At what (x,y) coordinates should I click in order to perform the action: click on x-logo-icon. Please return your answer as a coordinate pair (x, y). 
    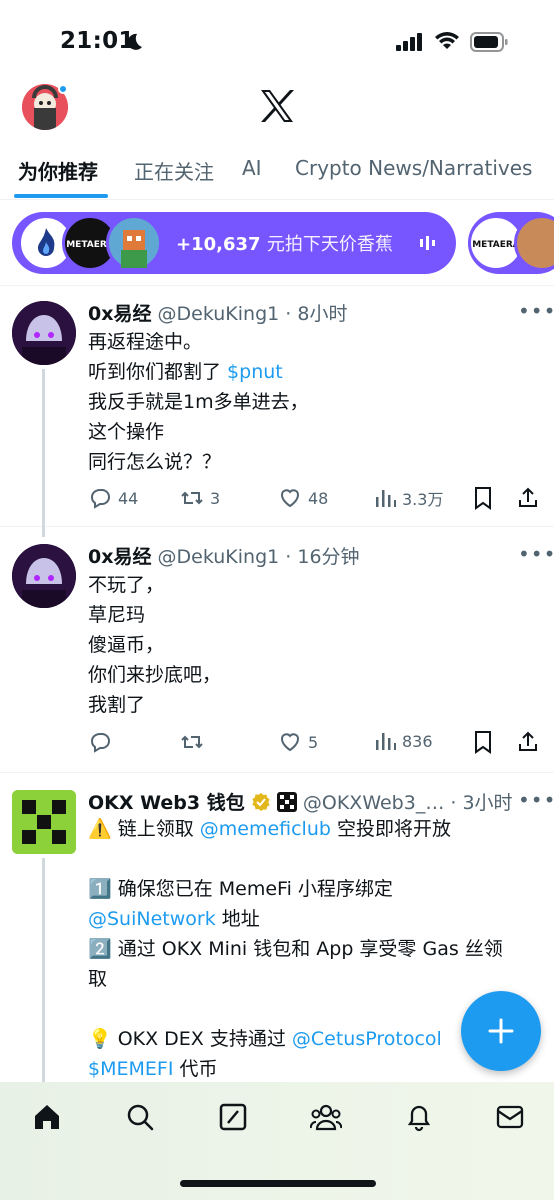
    Looking at the image, I should click on (277, 106).